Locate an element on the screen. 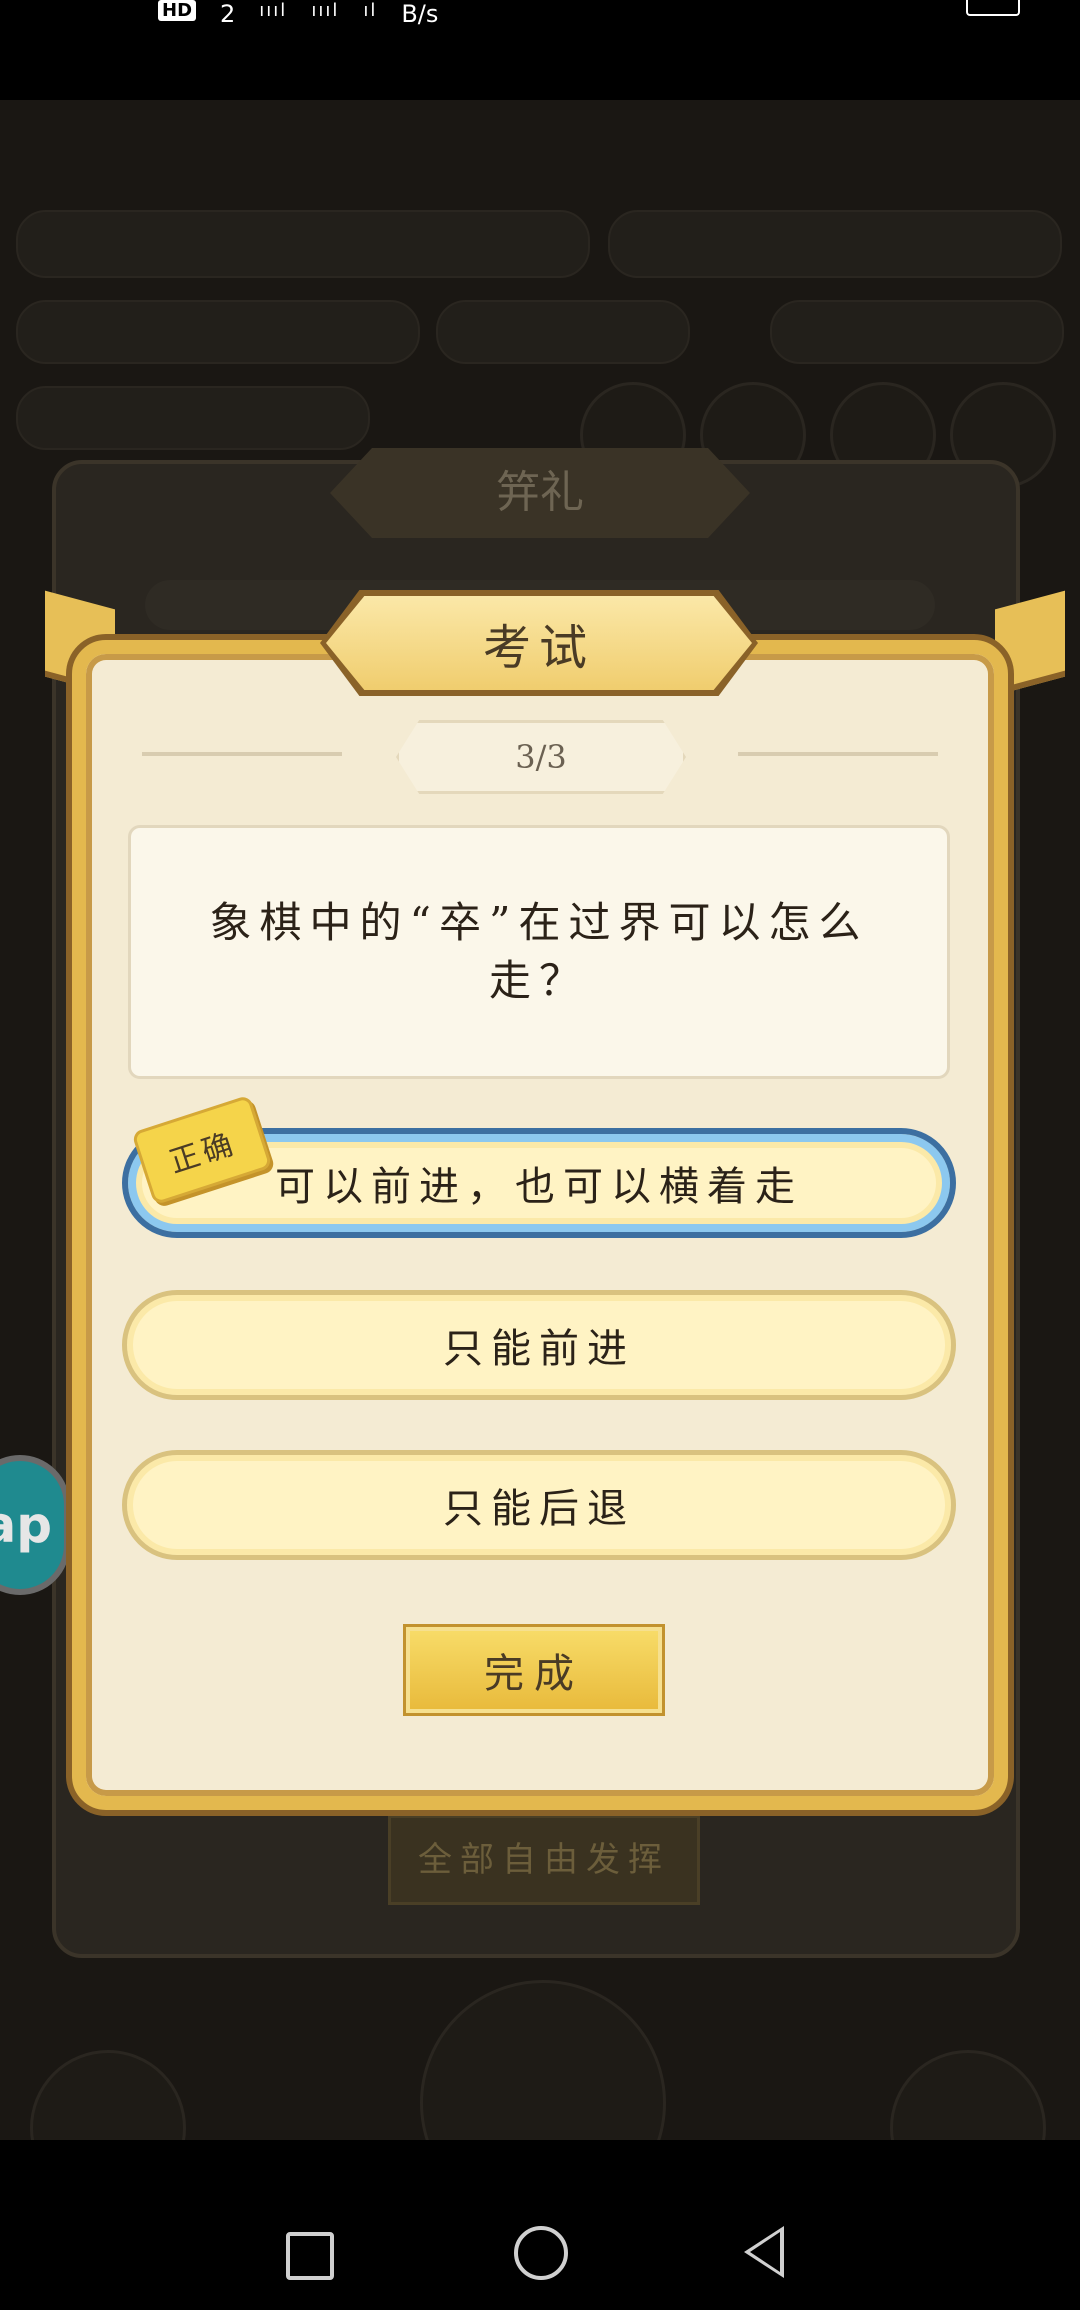 This screenshot has height=2310, width=1080. status-left: HD 2 ıııl ıııl ıl B/s is located at coordinates (298, 14).